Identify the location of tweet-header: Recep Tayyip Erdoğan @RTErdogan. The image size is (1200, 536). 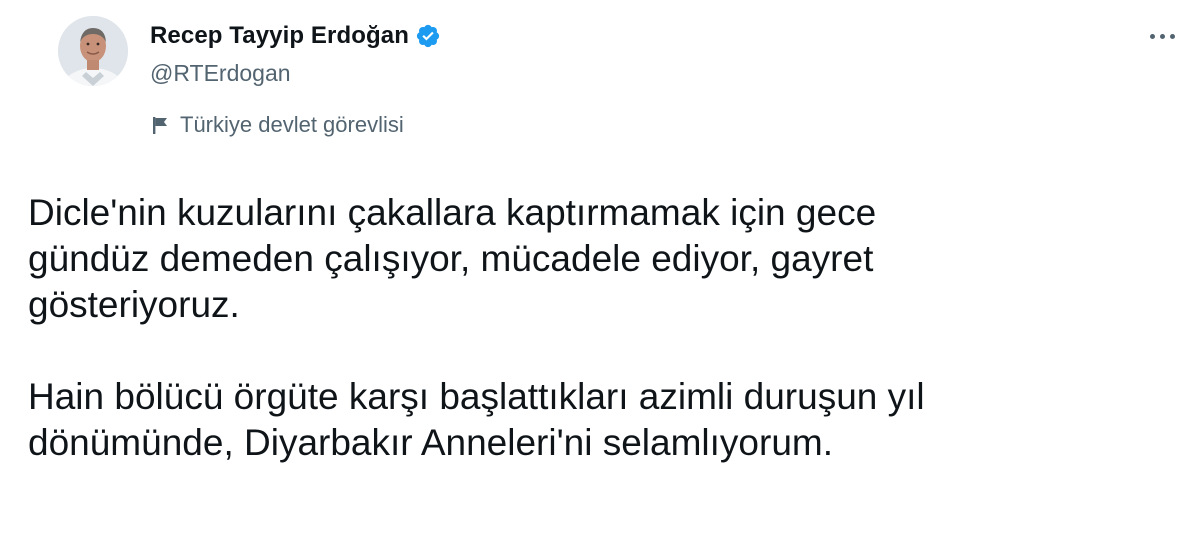
(295, 54).